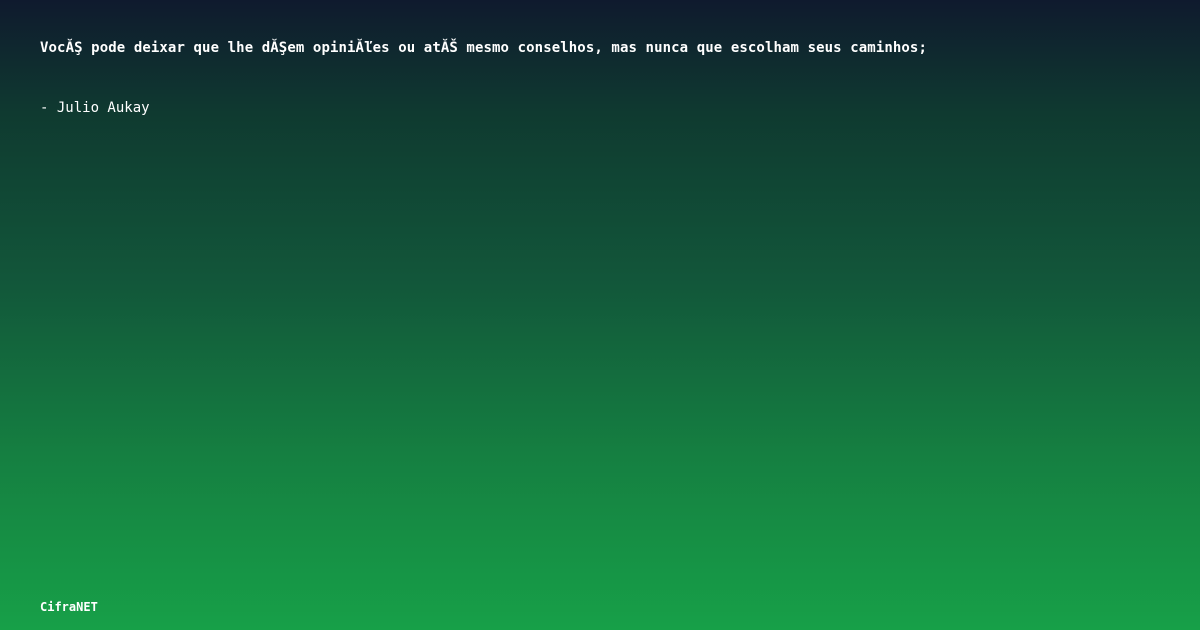 The image size is (1200, 630). What do you see at coordinates (95, 108) in the screenshot?
I see `quote-author: - Julio Aukay` at bounding box center [95, 108].